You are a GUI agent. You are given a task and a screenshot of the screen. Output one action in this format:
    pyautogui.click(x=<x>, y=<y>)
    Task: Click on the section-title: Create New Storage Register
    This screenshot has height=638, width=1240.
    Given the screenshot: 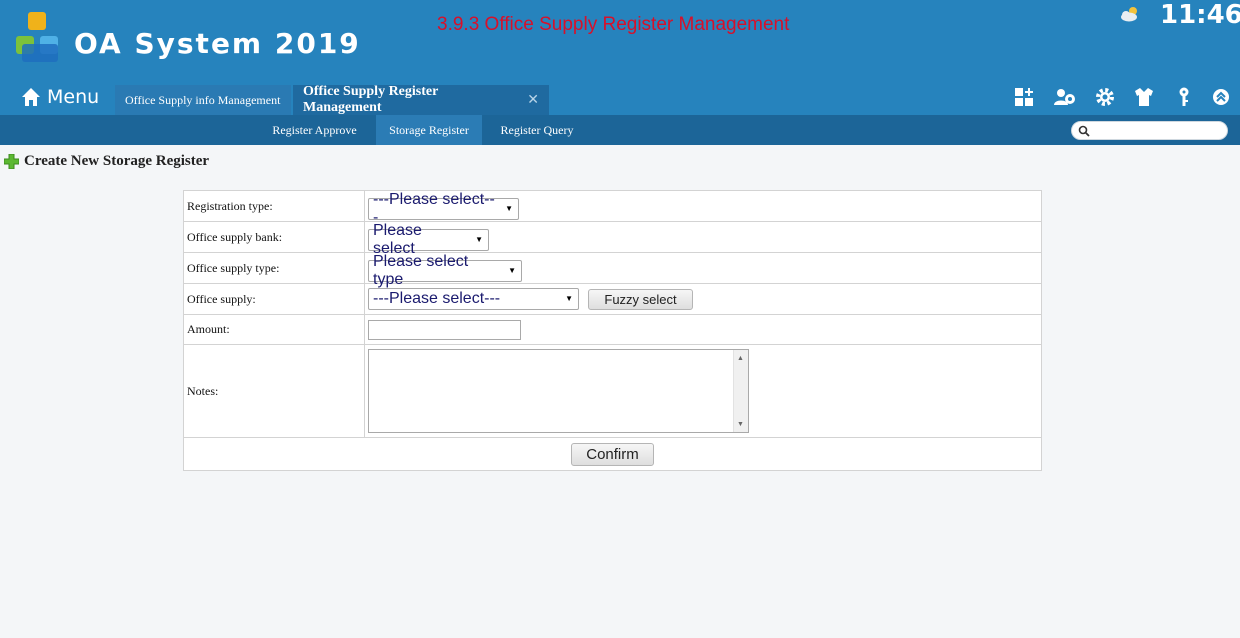 What is the action you would take?
    pyautogui.click(x=106, y=161)
    